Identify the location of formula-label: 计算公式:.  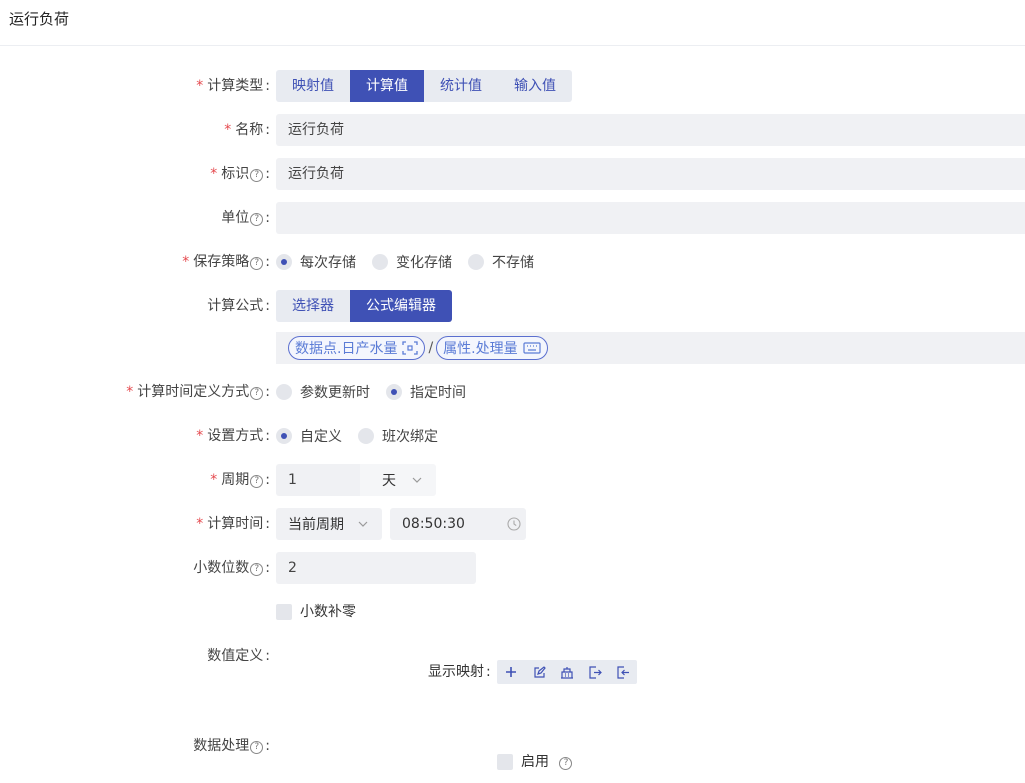
(238, 306).